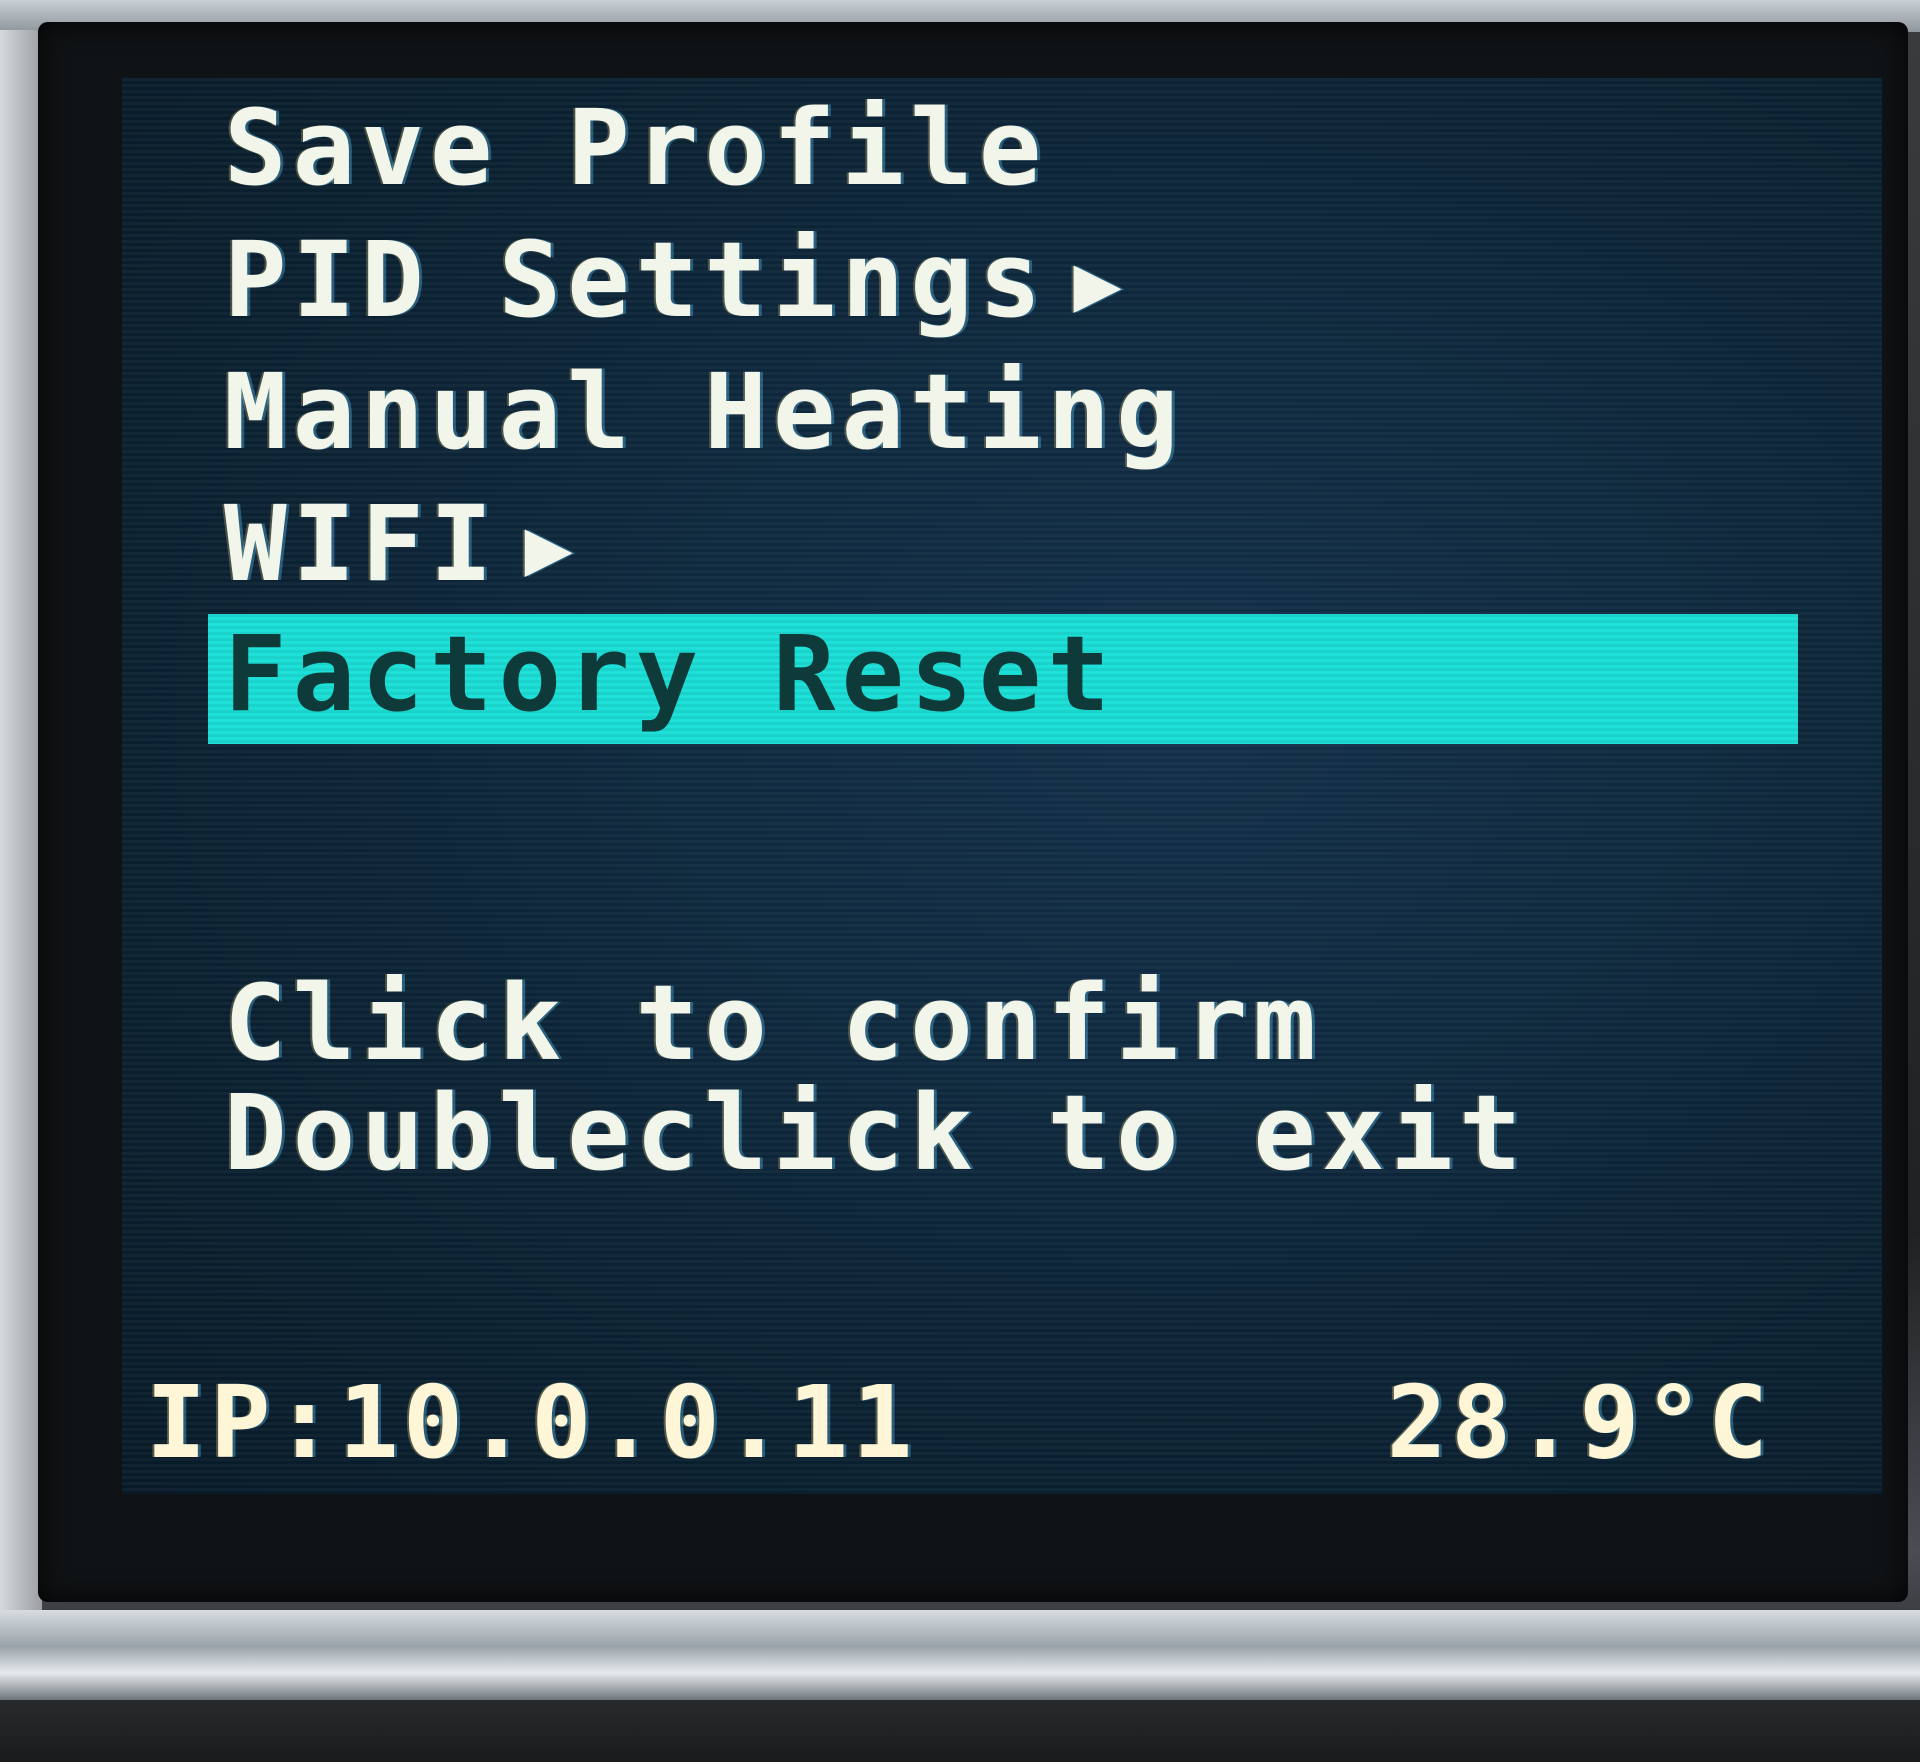  Describe the element at coordinates (773, 1023) in the screenshot. I see `hint-confirm: Click to confirm` at that location.